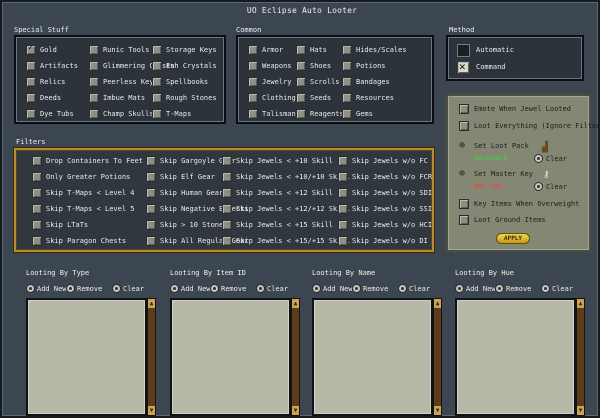 Image resolution: width=600 pixels, height=418 pixels. I want to click on gems-checkbox, so click(347, 114).